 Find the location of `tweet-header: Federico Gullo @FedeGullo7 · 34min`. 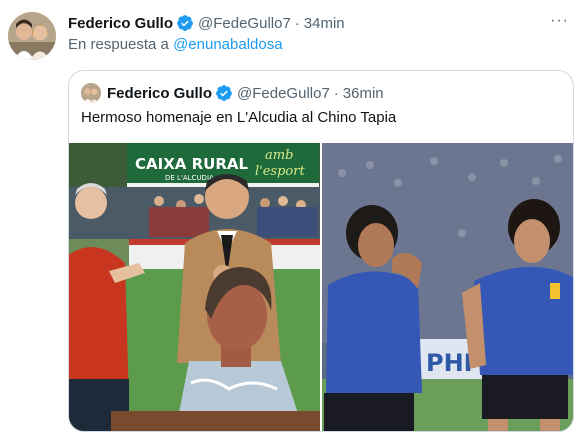

tweet-header: Federico Gullo @FedeGullo7 · 34min is located at coordinates (320, 23).